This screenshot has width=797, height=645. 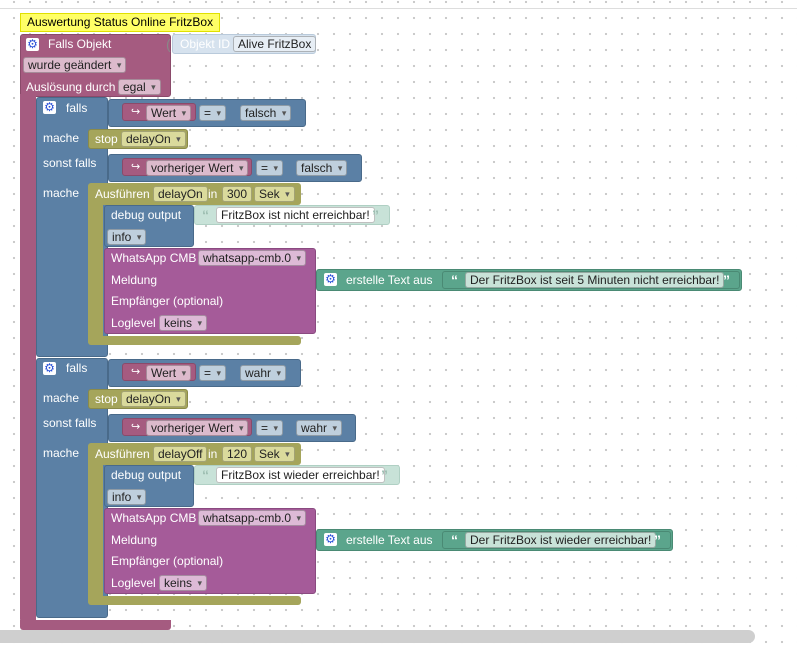 What do you see at coordinates (377, 636) in the screenshot?
I see `horizontal-scrollbar` at bounding box center [377, 636].